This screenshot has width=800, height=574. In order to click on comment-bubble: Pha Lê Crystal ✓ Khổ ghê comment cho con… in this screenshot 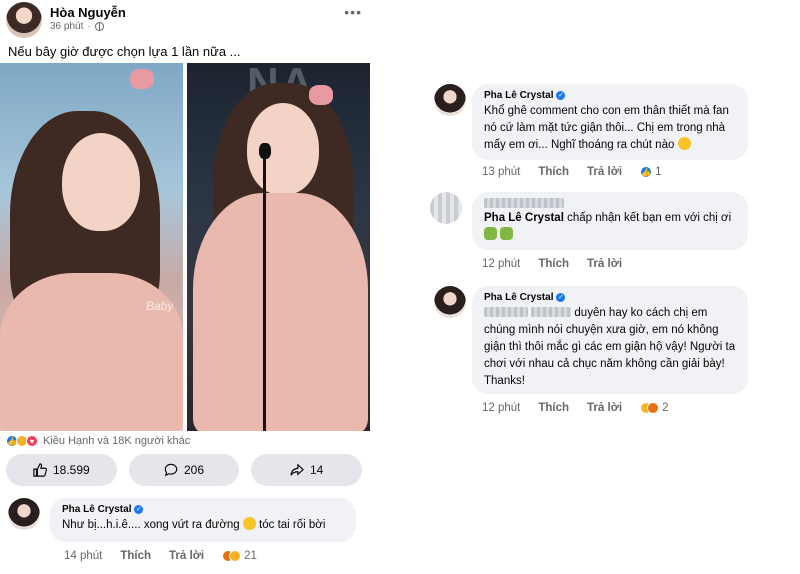, I will do `click(610, 122)`.